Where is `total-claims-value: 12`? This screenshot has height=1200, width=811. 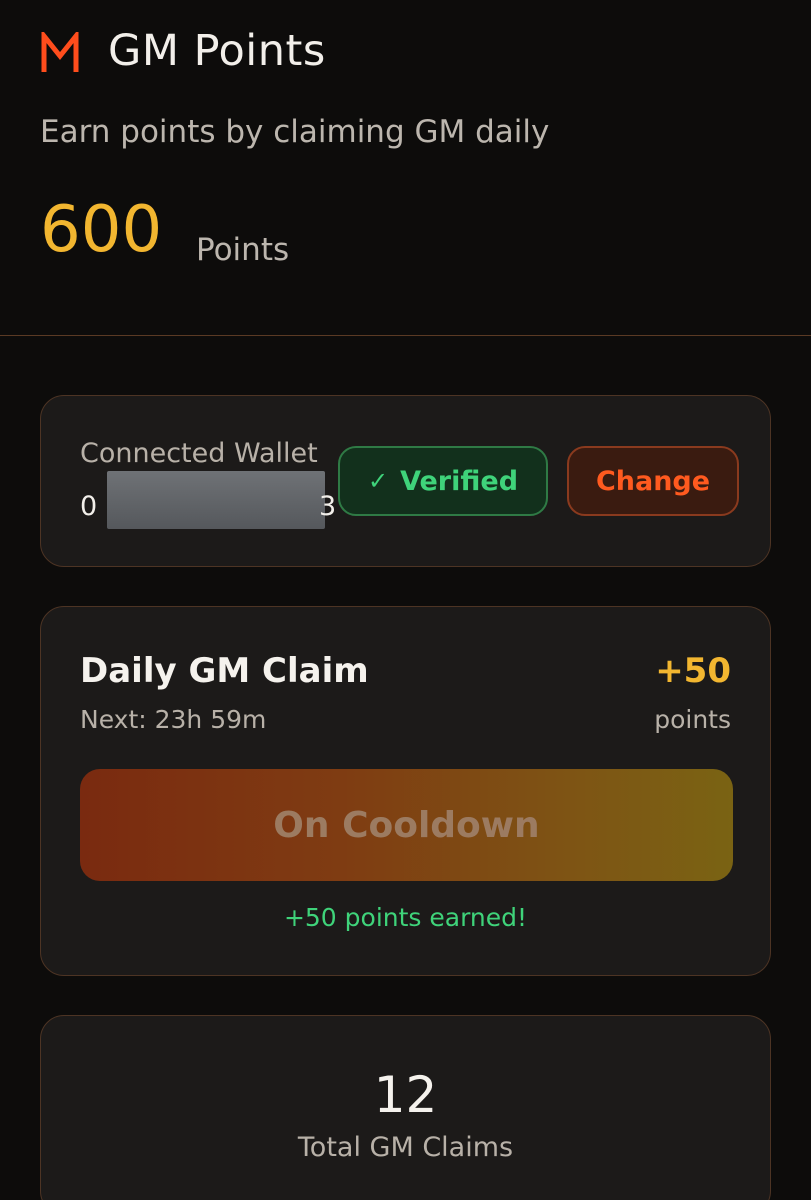 total-claims-value: 12 is located at coordinates (405, 1095).